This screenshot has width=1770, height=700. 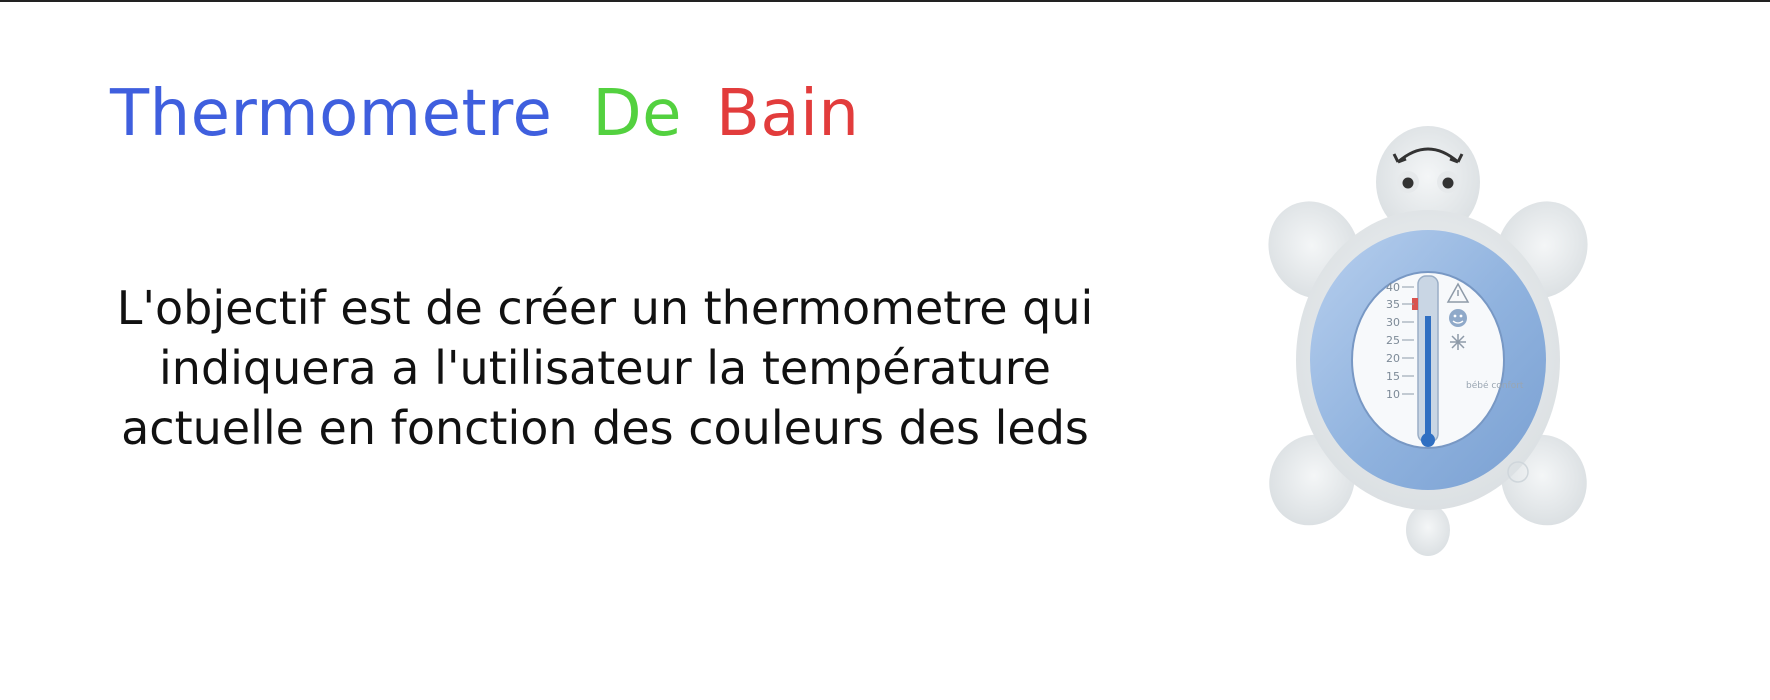 I want to click on scale-label: 25, so click(x=1393, y=340).